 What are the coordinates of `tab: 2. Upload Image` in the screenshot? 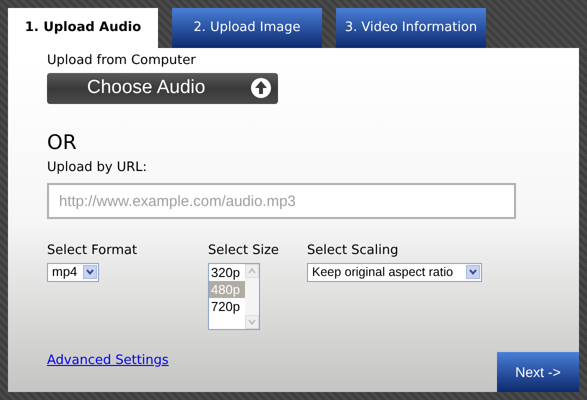 It's located at (247, 28).